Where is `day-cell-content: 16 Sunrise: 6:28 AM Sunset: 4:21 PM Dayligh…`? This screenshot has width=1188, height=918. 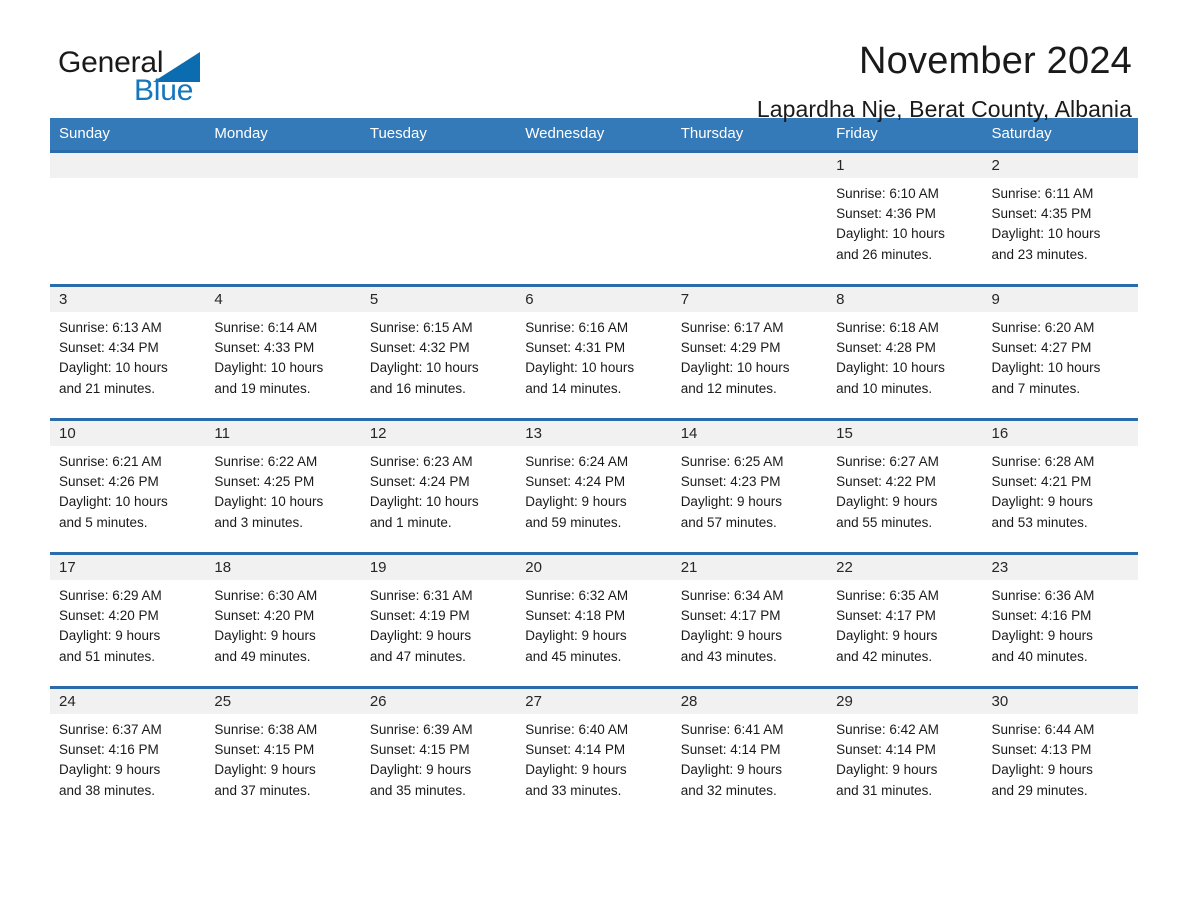
day-cell-content: 16 Sunrise: 6:28 AM Sunset: 4:21 PM Dayligh… is located at coordinates (1060, 486).